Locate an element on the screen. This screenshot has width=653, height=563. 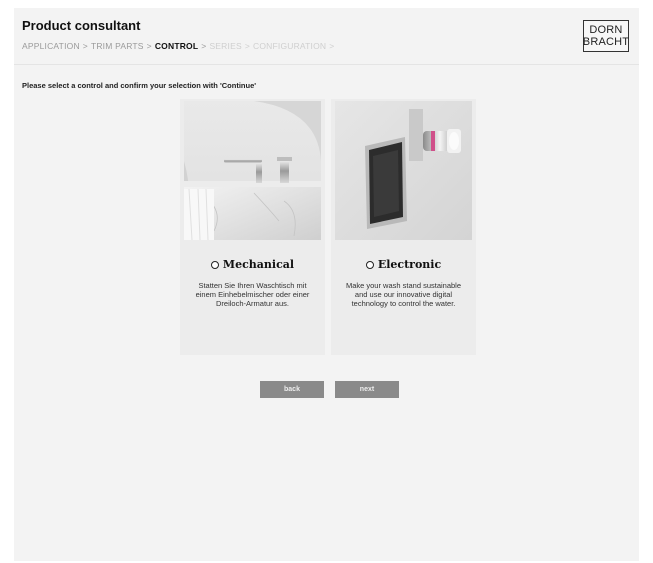
option-label-mechanical: Mechanical is located at coordinates (258, 264).